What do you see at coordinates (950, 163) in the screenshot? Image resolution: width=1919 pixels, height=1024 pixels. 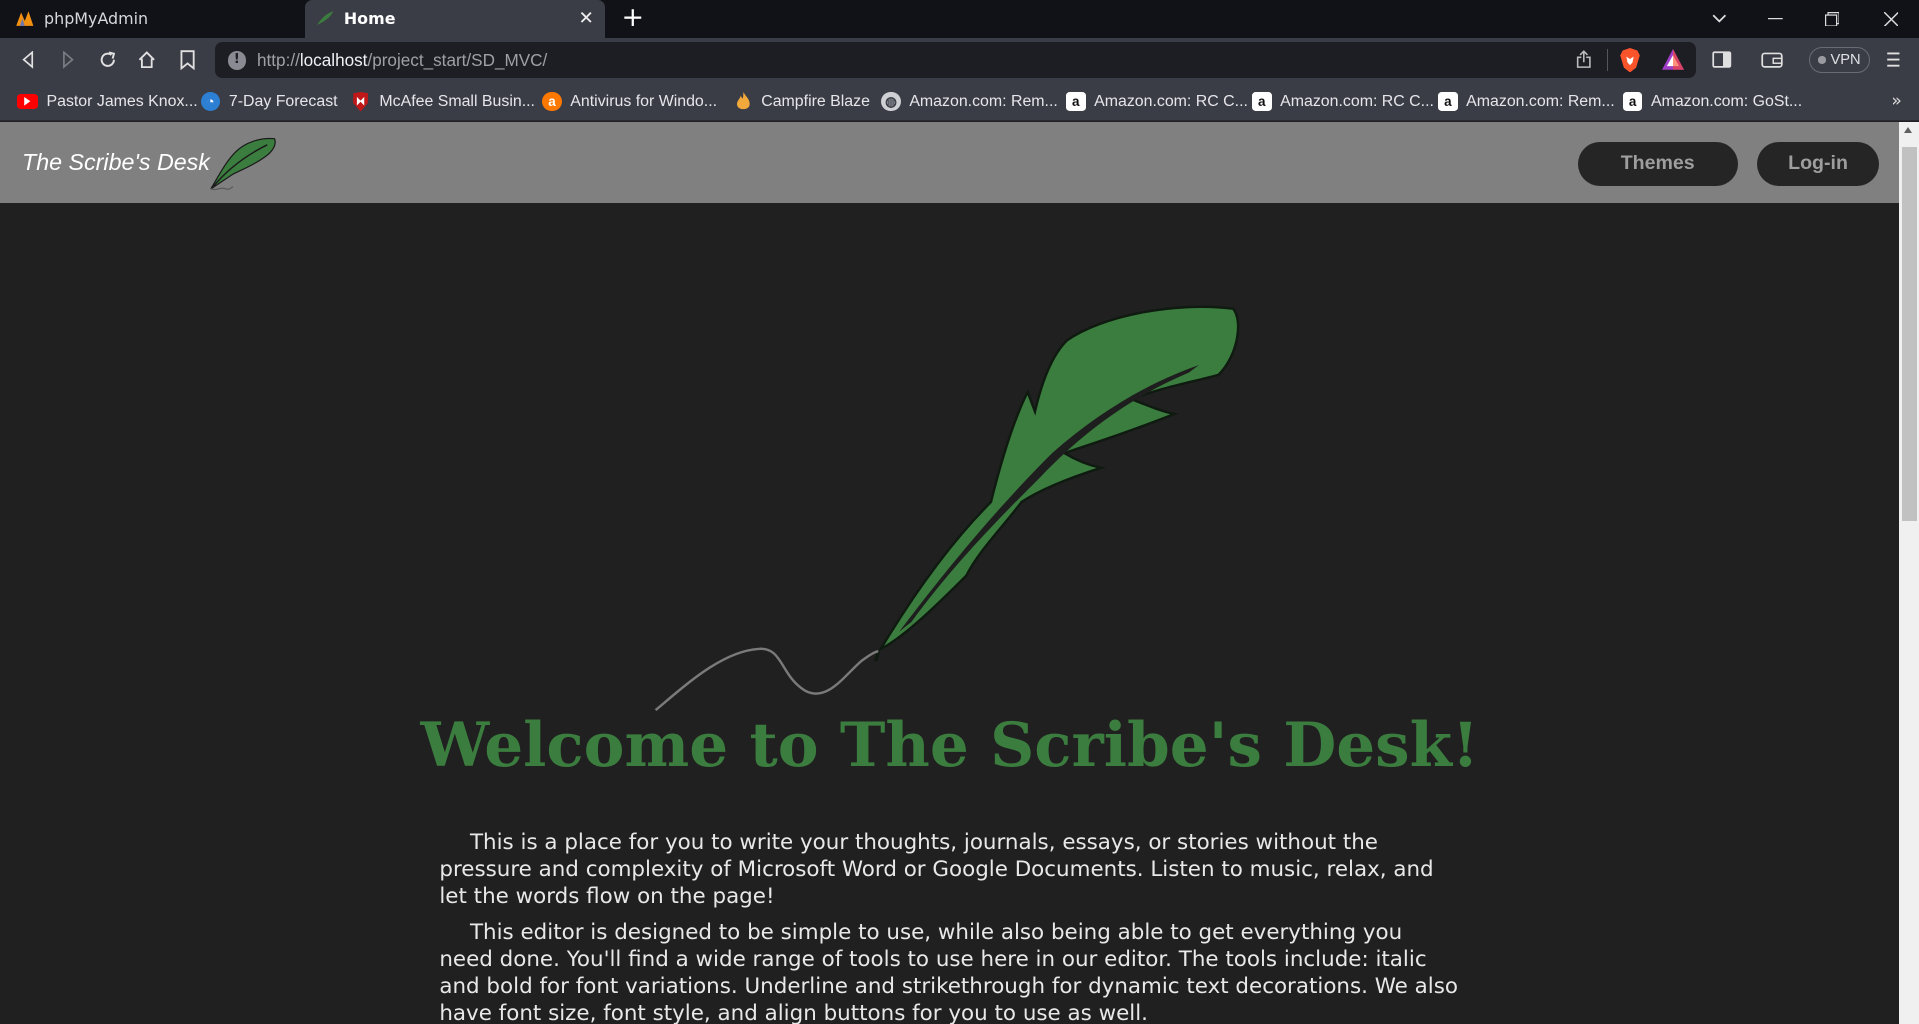 I see `site-header: The Scribe's Desk Themes Log-in` at bounding box center [950, 163].